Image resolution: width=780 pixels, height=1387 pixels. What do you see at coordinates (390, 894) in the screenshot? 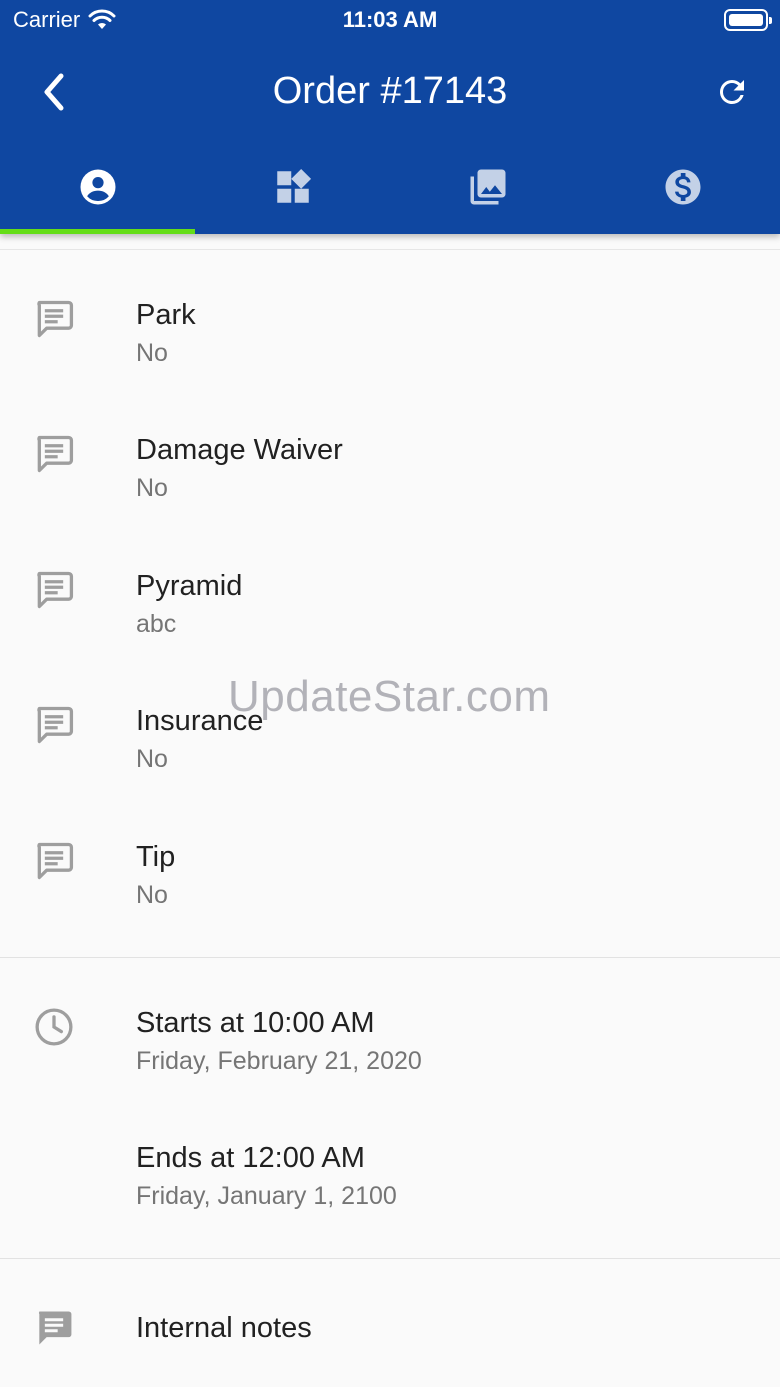
I see `field-tip: Tip No` at bounding box center [390, 894].